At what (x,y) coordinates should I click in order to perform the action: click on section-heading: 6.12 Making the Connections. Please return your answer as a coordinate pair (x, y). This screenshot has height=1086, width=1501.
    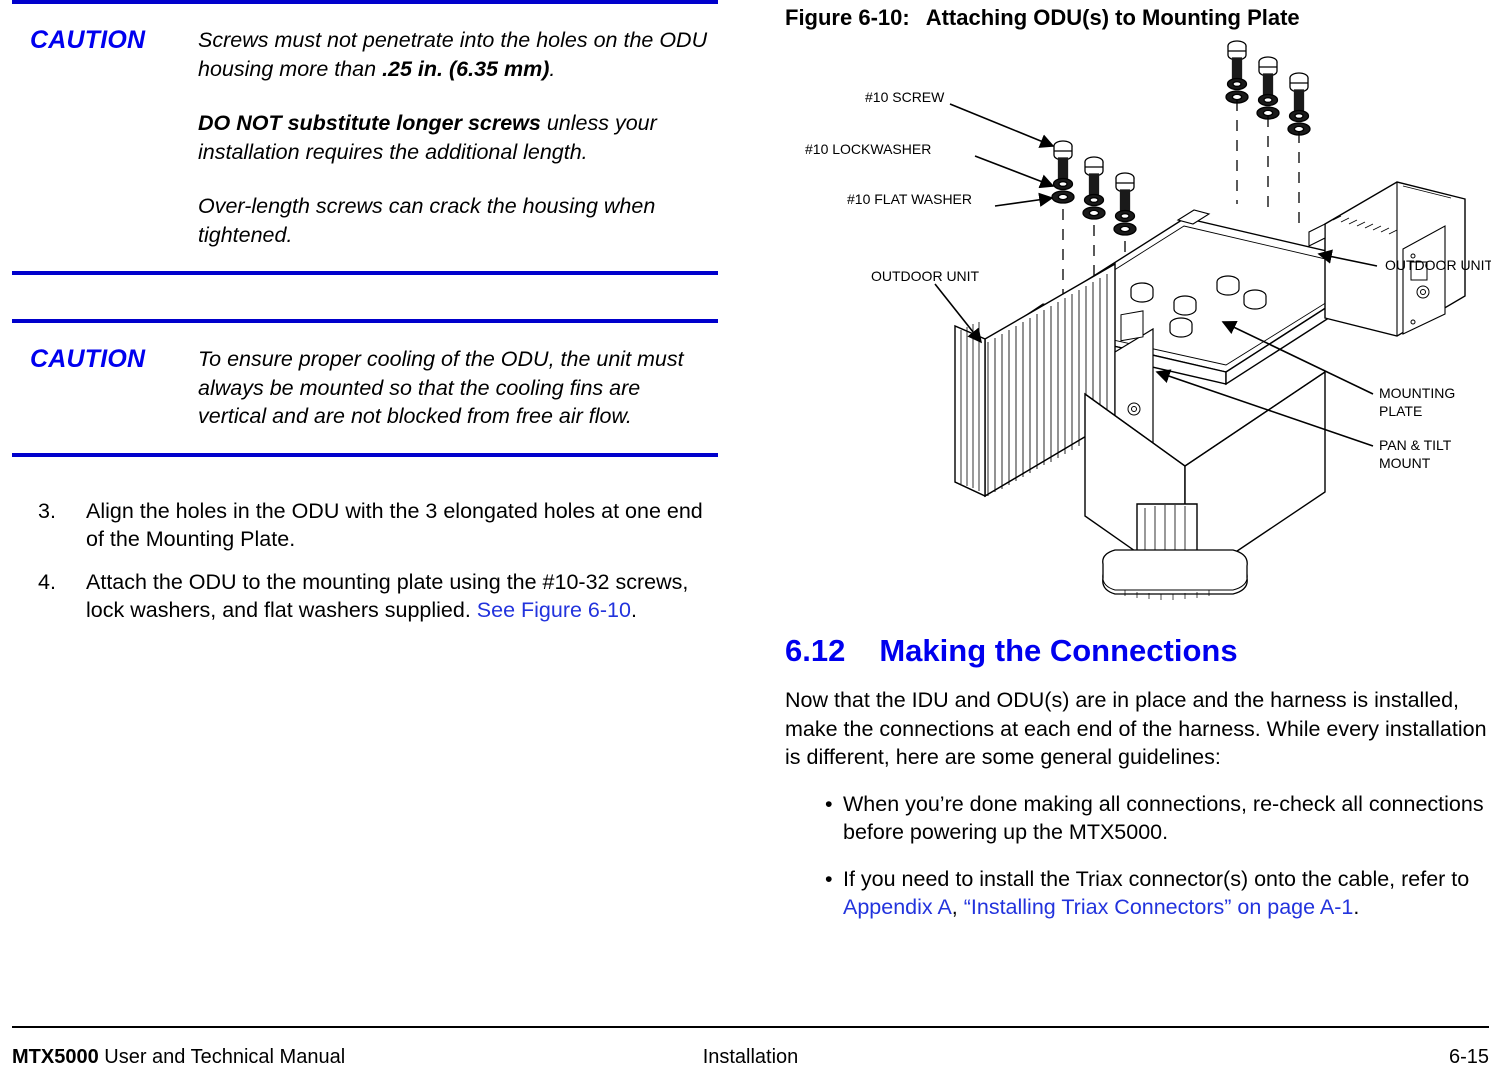
    Looking at the image, I should click on (1138, 651).